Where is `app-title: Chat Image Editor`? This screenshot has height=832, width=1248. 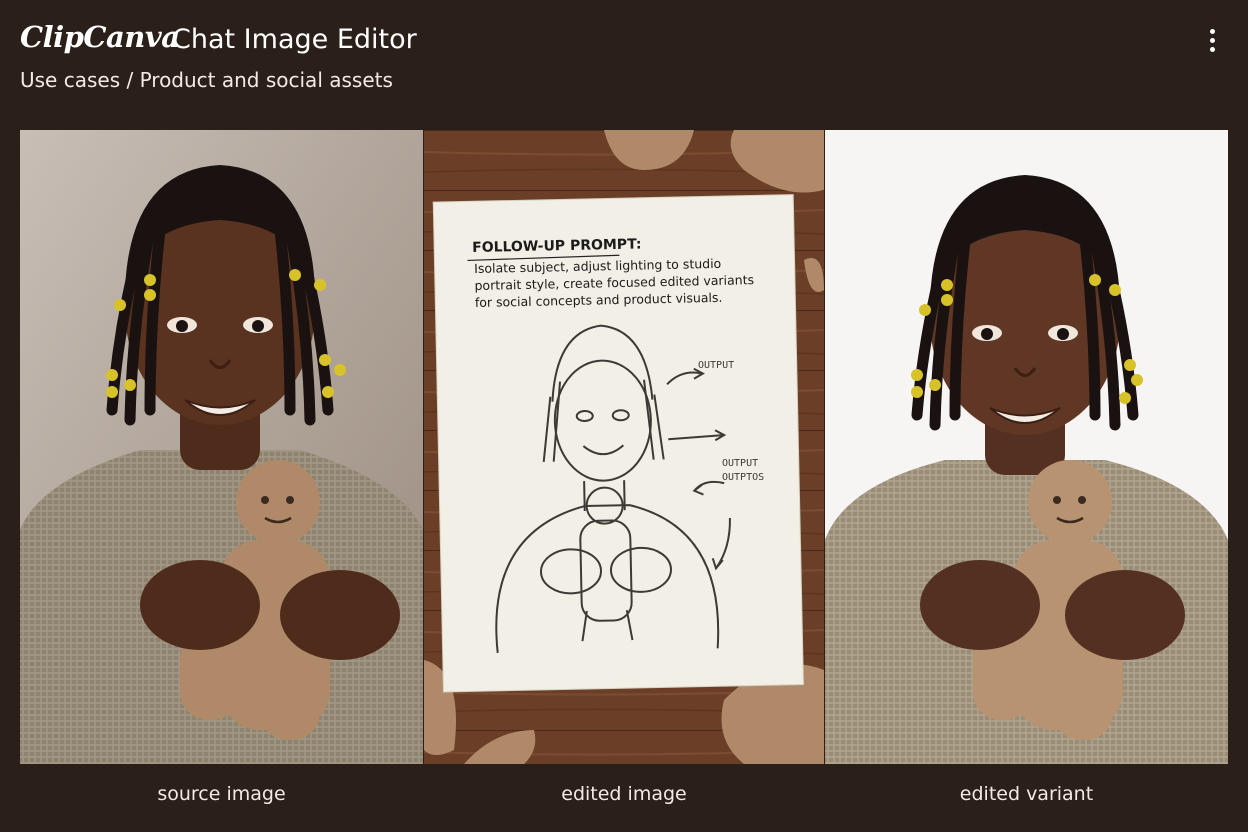
app-title: Chat Image Editor is located at coordinates (294, 39).